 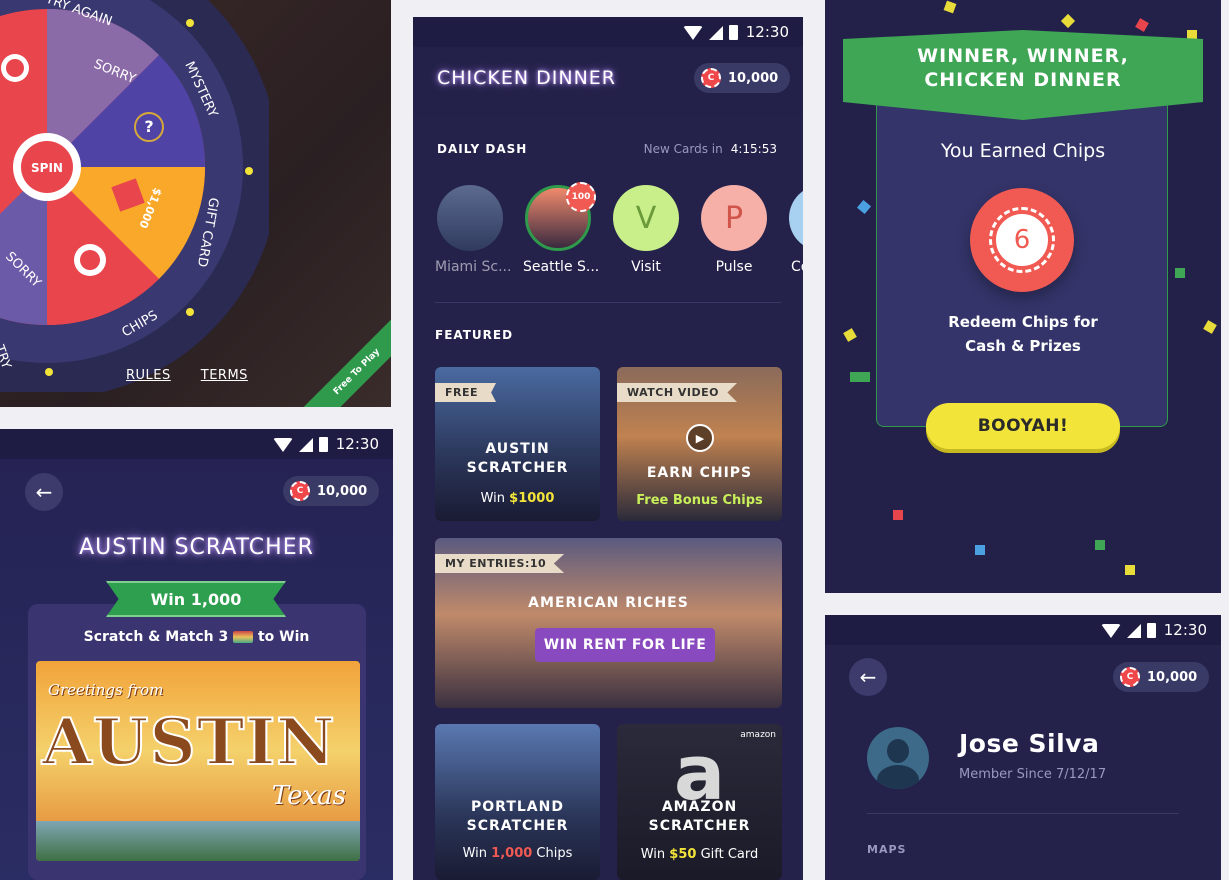 I want to click on postcard-greeting: Greetings from, so click(x=106, y=690).